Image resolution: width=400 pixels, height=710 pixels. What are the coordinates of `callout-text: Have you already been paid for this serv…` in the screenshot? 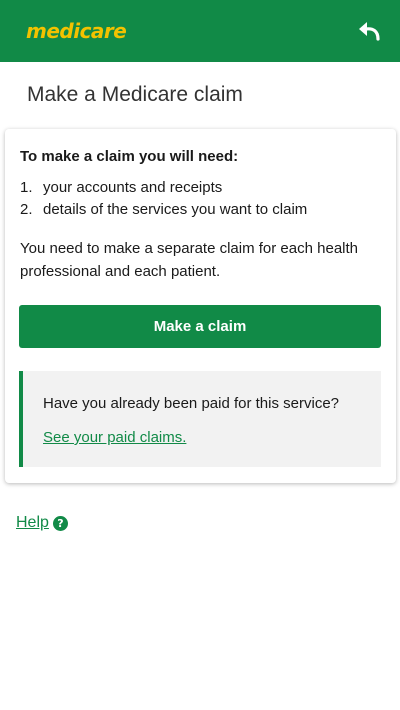 It's located at (191, 403).